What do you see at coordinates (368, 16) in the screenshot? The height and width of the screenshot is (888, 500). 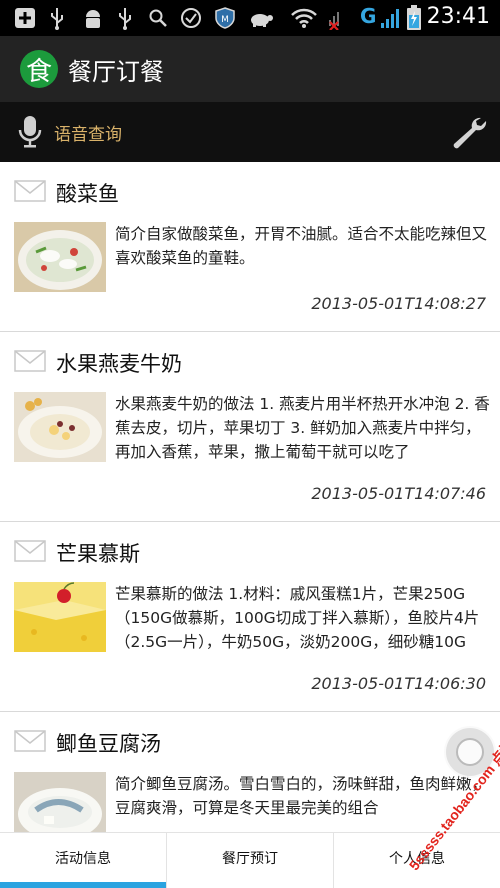 I see `network-type: G` at bounding box center [368, 16].